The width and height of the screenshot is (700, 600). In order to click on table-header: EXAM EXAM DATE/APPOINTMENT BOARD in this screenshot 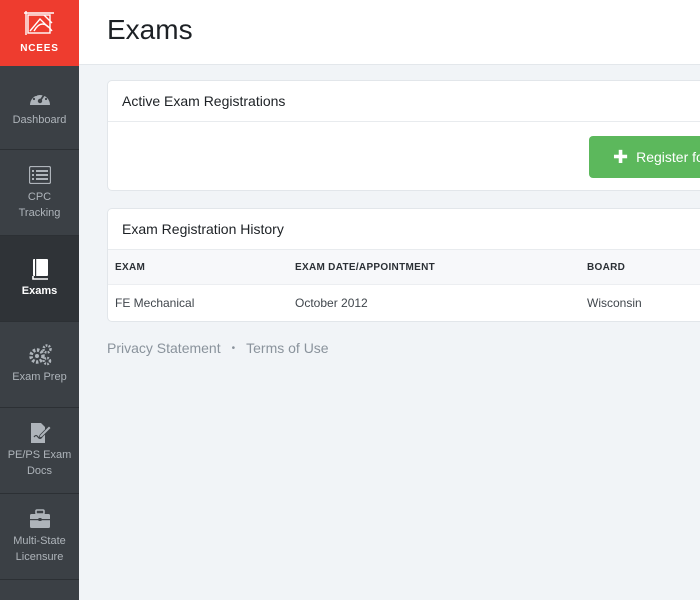, I will do `click(404, 267)`.